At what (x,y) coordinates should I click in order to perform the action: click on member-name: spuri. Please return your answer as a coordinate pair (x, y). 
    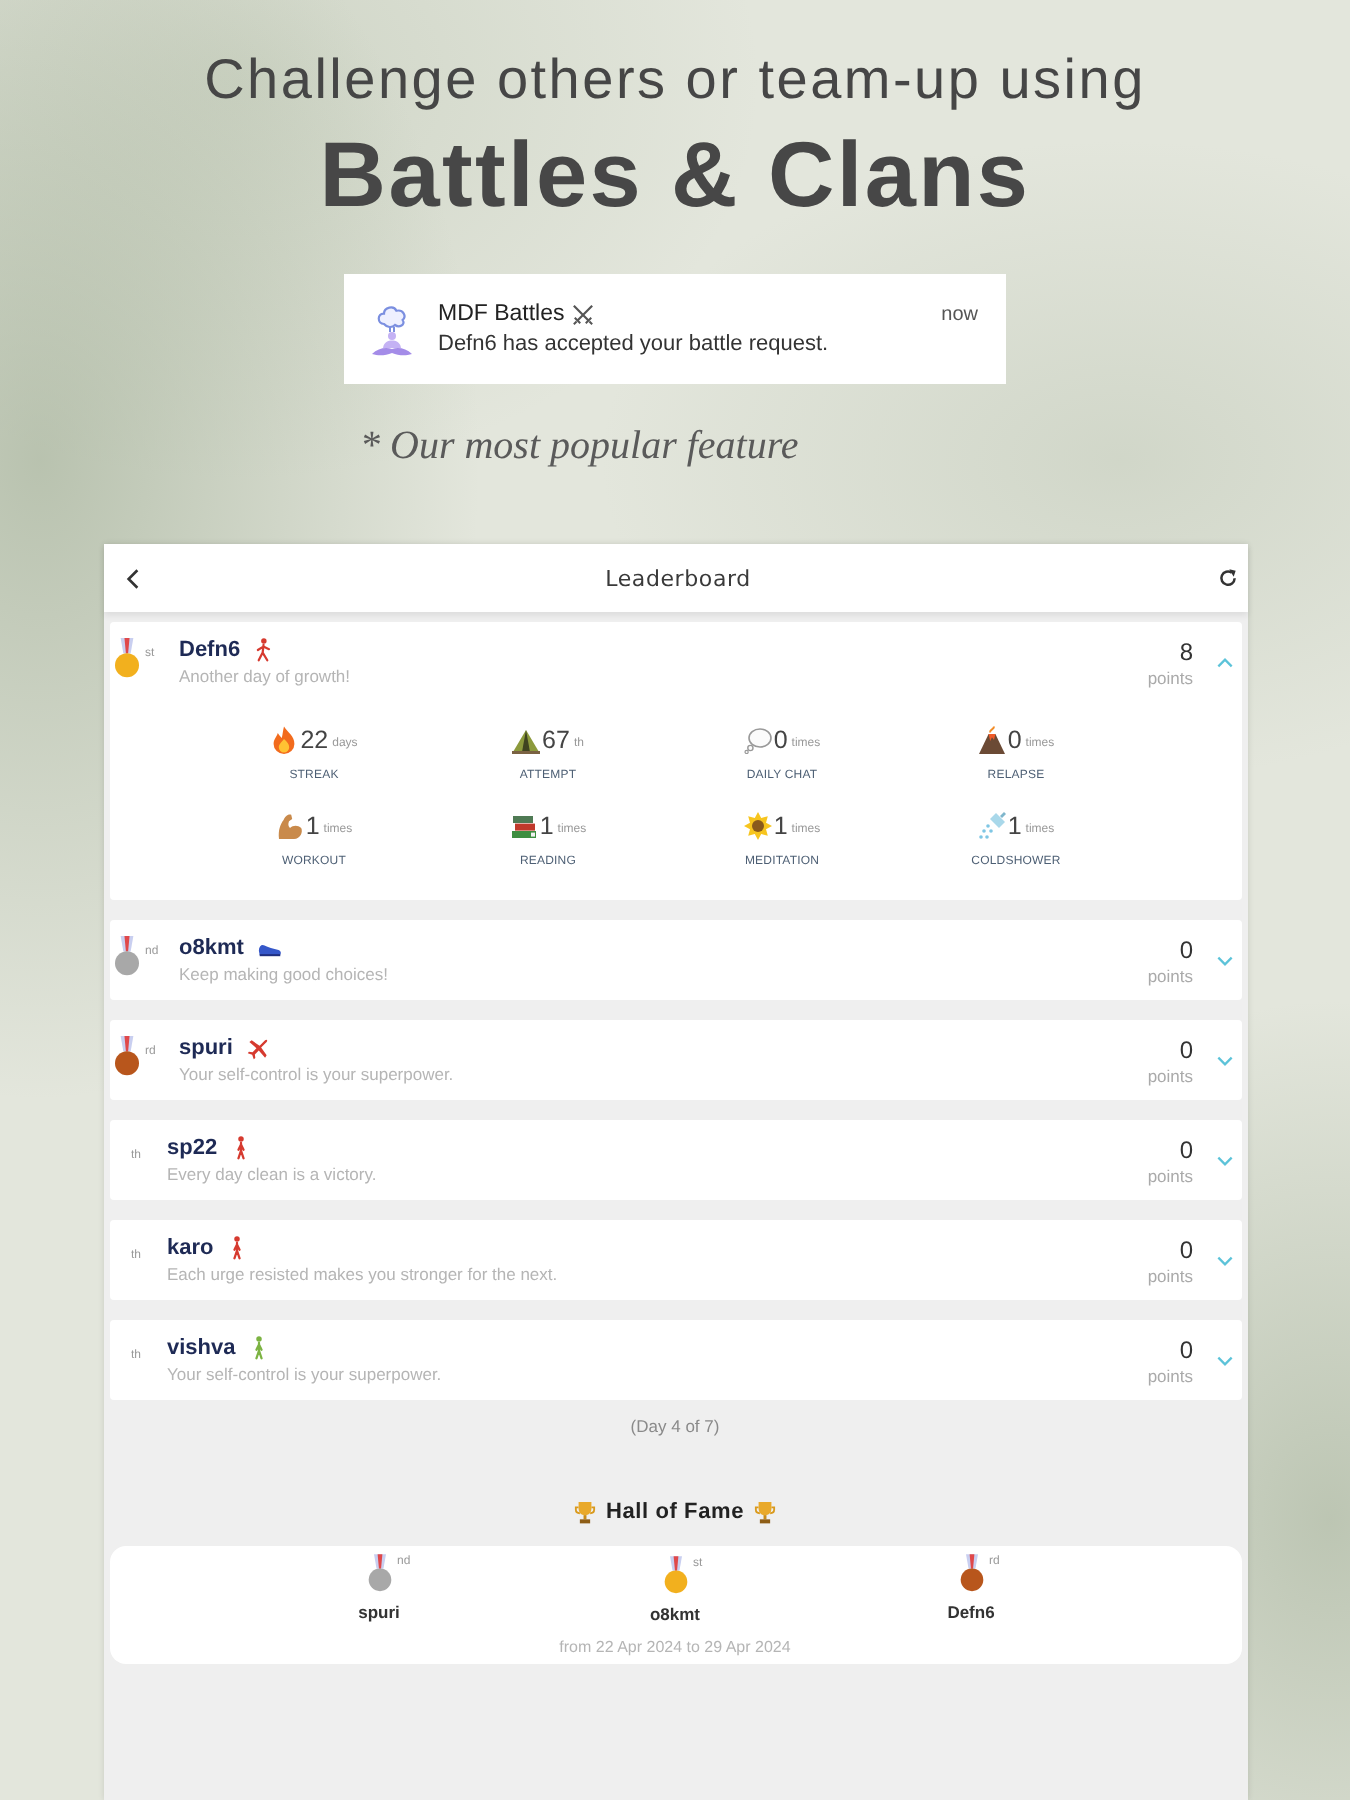
    Looking at the image, I should click on (206, 1048).